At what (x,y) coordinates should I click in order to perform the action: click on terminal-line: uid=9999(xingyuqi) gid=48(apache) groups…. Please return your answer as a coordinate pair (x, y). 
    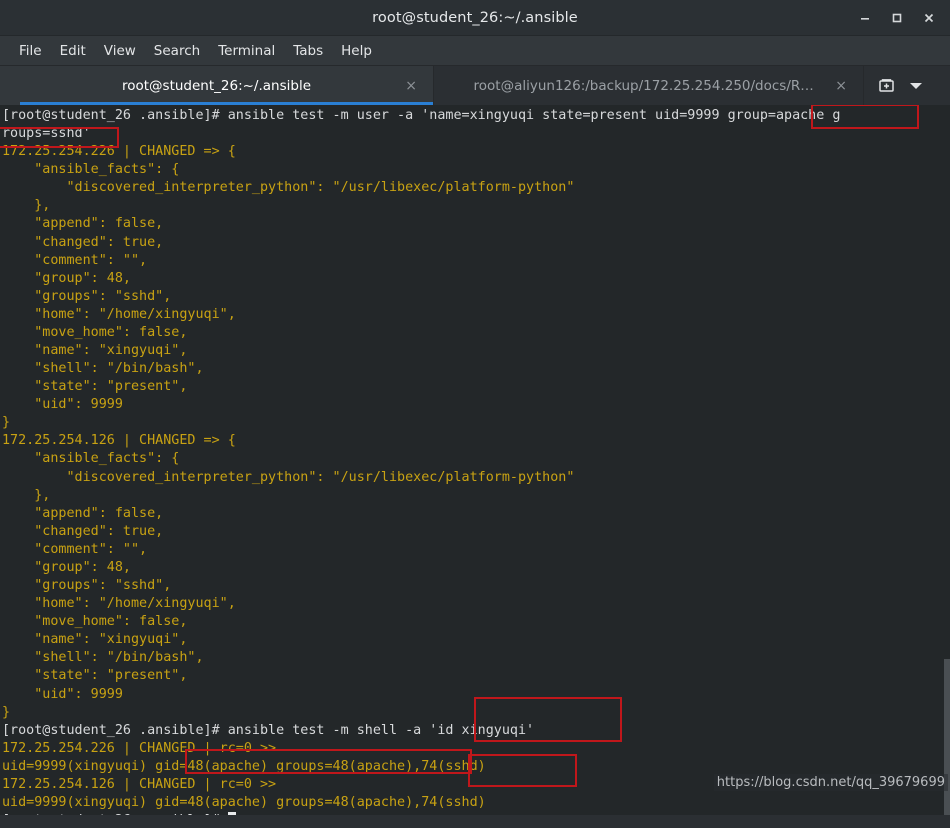
    Looking at the image, I should click on (476, 803).